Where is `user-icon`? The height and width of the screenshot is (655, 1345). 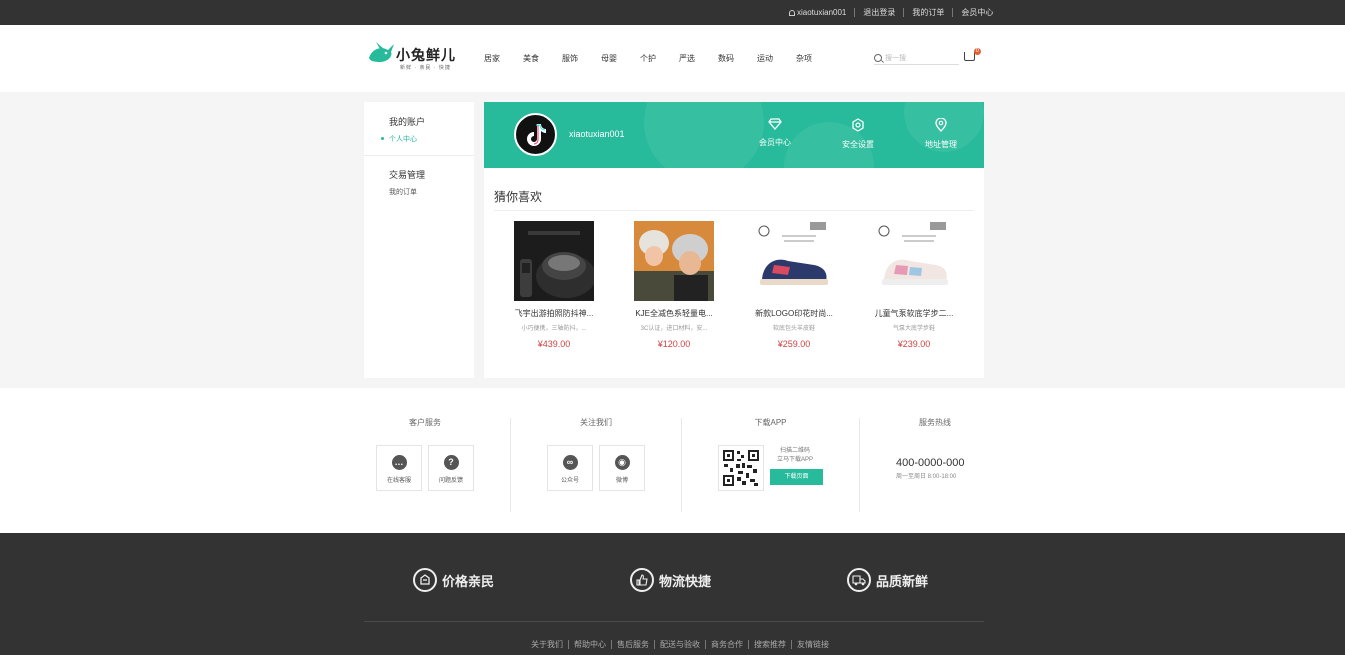
user-icon is located at coordinates (792, 12).